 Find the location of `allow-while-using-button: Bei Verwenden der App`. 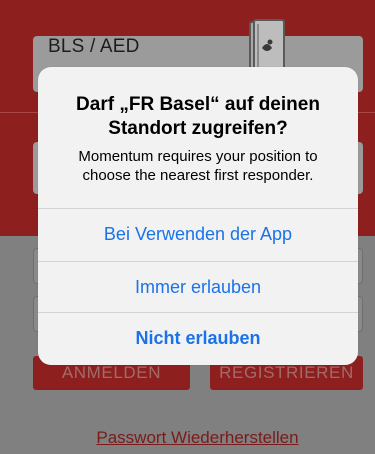

allow-while-using-button: Bei Verwenden der App is located at coordinates (198, 234).